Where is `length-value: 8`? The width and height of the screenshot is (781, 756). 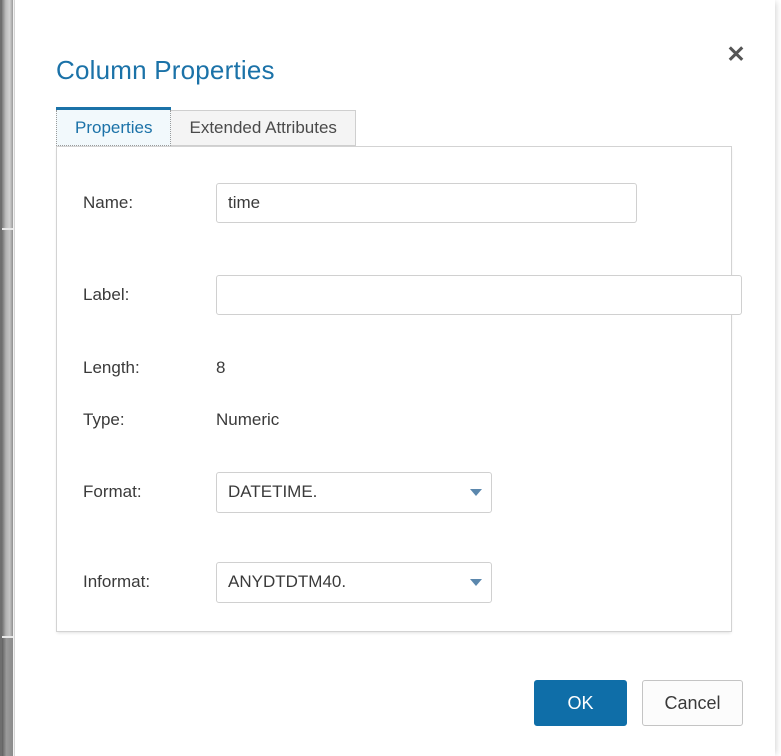
length-value: 8 is located at coordinates (221, 367).